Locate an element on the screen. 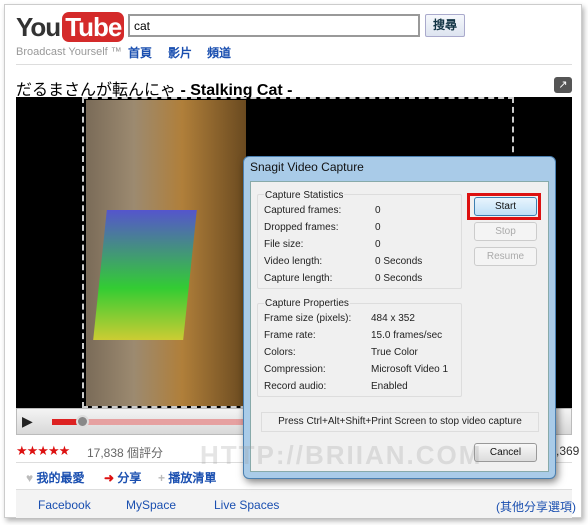  nav-channels: 頻道 is located at coordinates (219, 52).